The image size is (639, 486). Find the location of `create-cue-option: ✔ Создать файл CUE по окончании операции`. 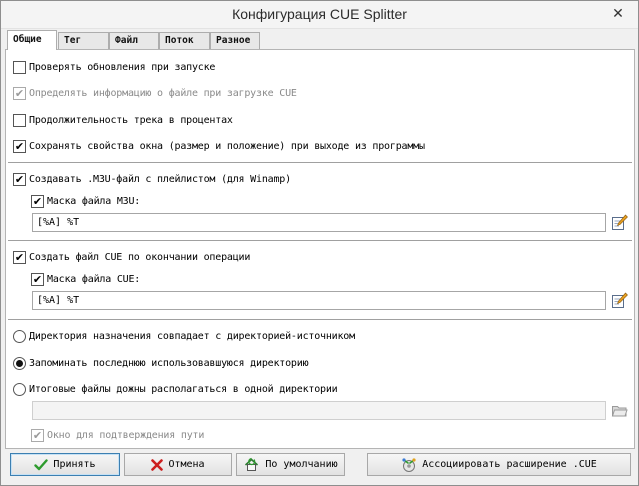

create-cue-option: ✔ Создать файл CUE по окончании операции is located at coordinates (131, 257).